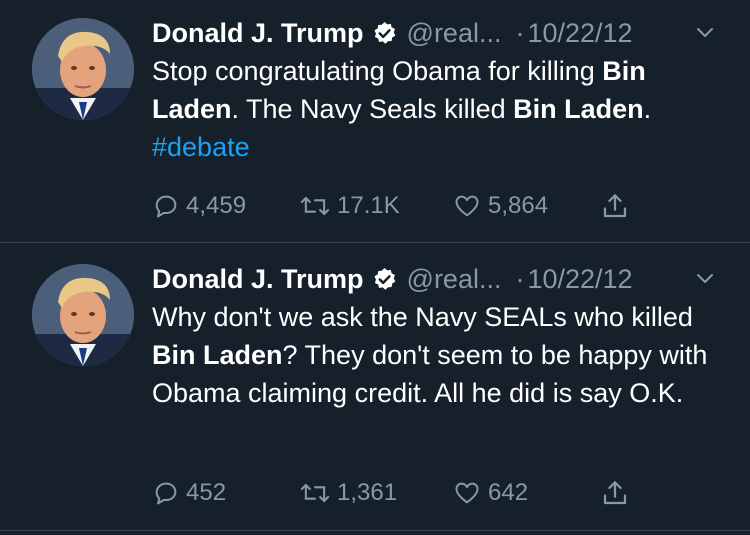 The height and width of the screenshot is (535, 750). I want to click on tweet-actions: 4,459 17.1K 5,864, so click(402, 206).